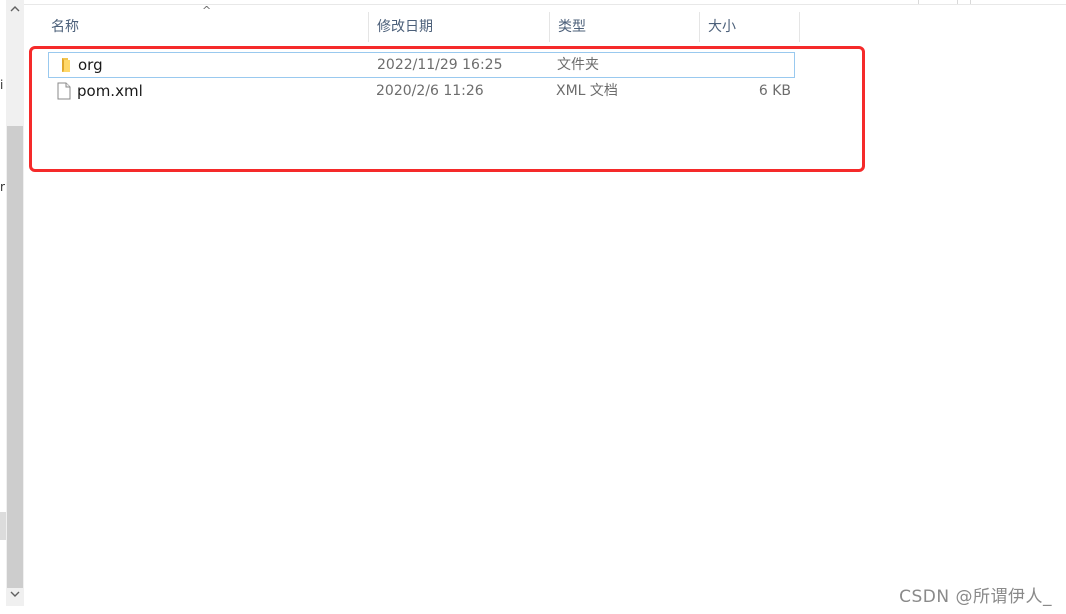  What do you see at coordinates (2, 85) in the screenshot?
I see `nav-text-fragment: i` at bounding box center [2, 85].